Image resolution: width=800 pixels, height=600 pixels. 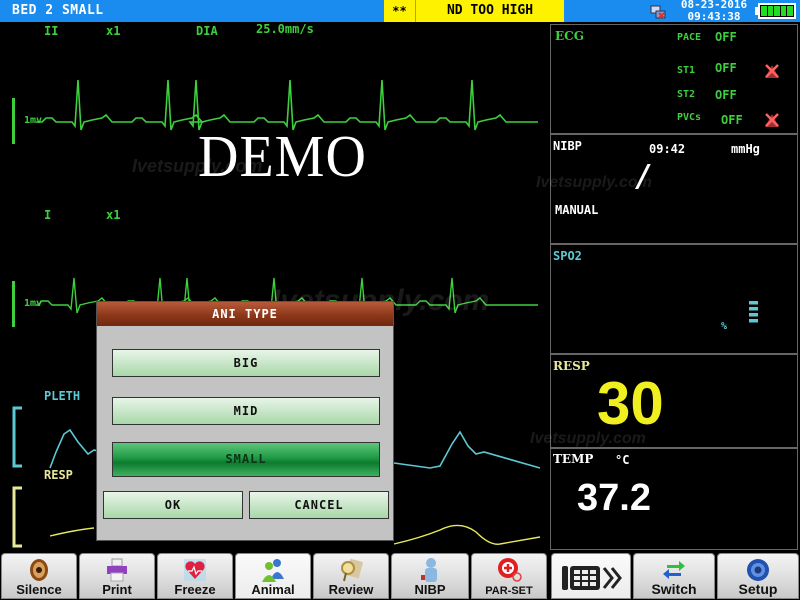 What do you see at coordinates (319, 505) in the screenshot?
I see `cancel-button: CANCEL` at bounding box center [319, 505].